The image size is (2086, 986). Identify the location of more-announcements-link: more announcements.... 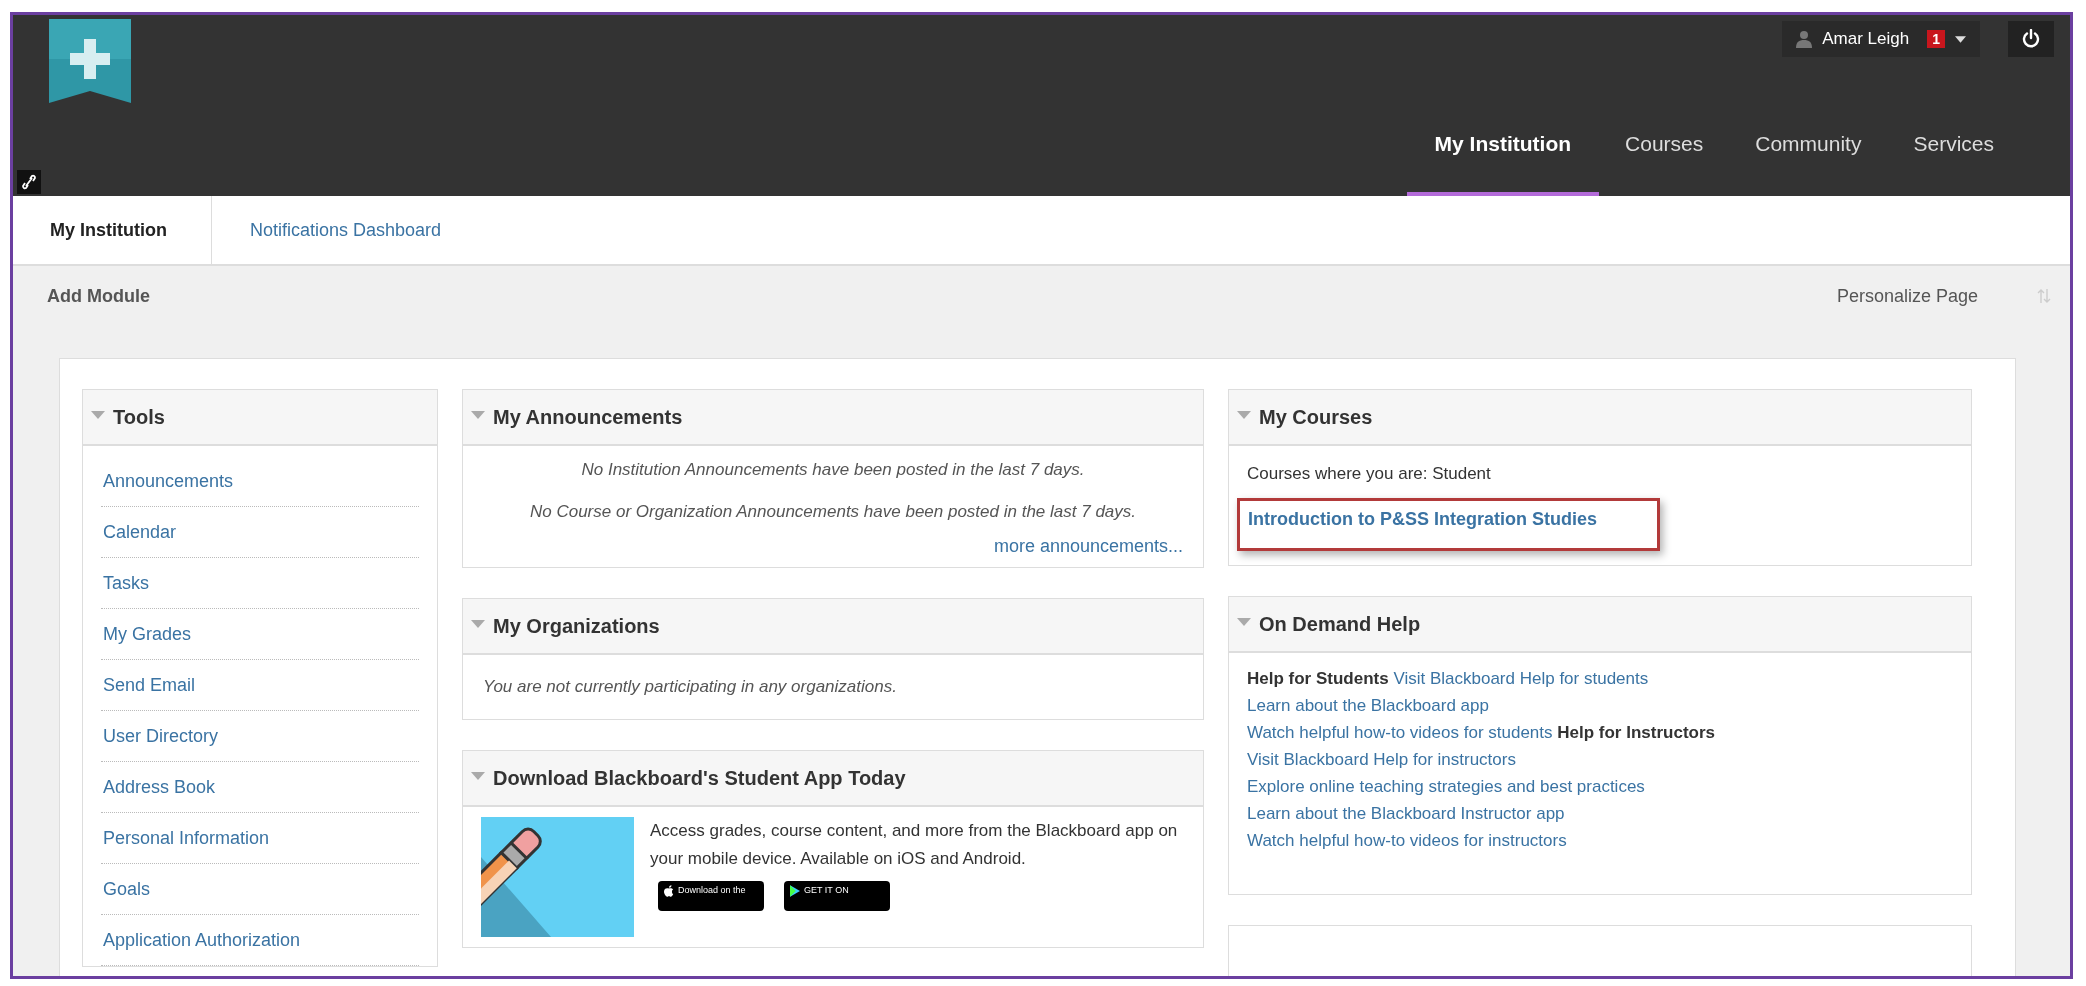
(1088, 546).